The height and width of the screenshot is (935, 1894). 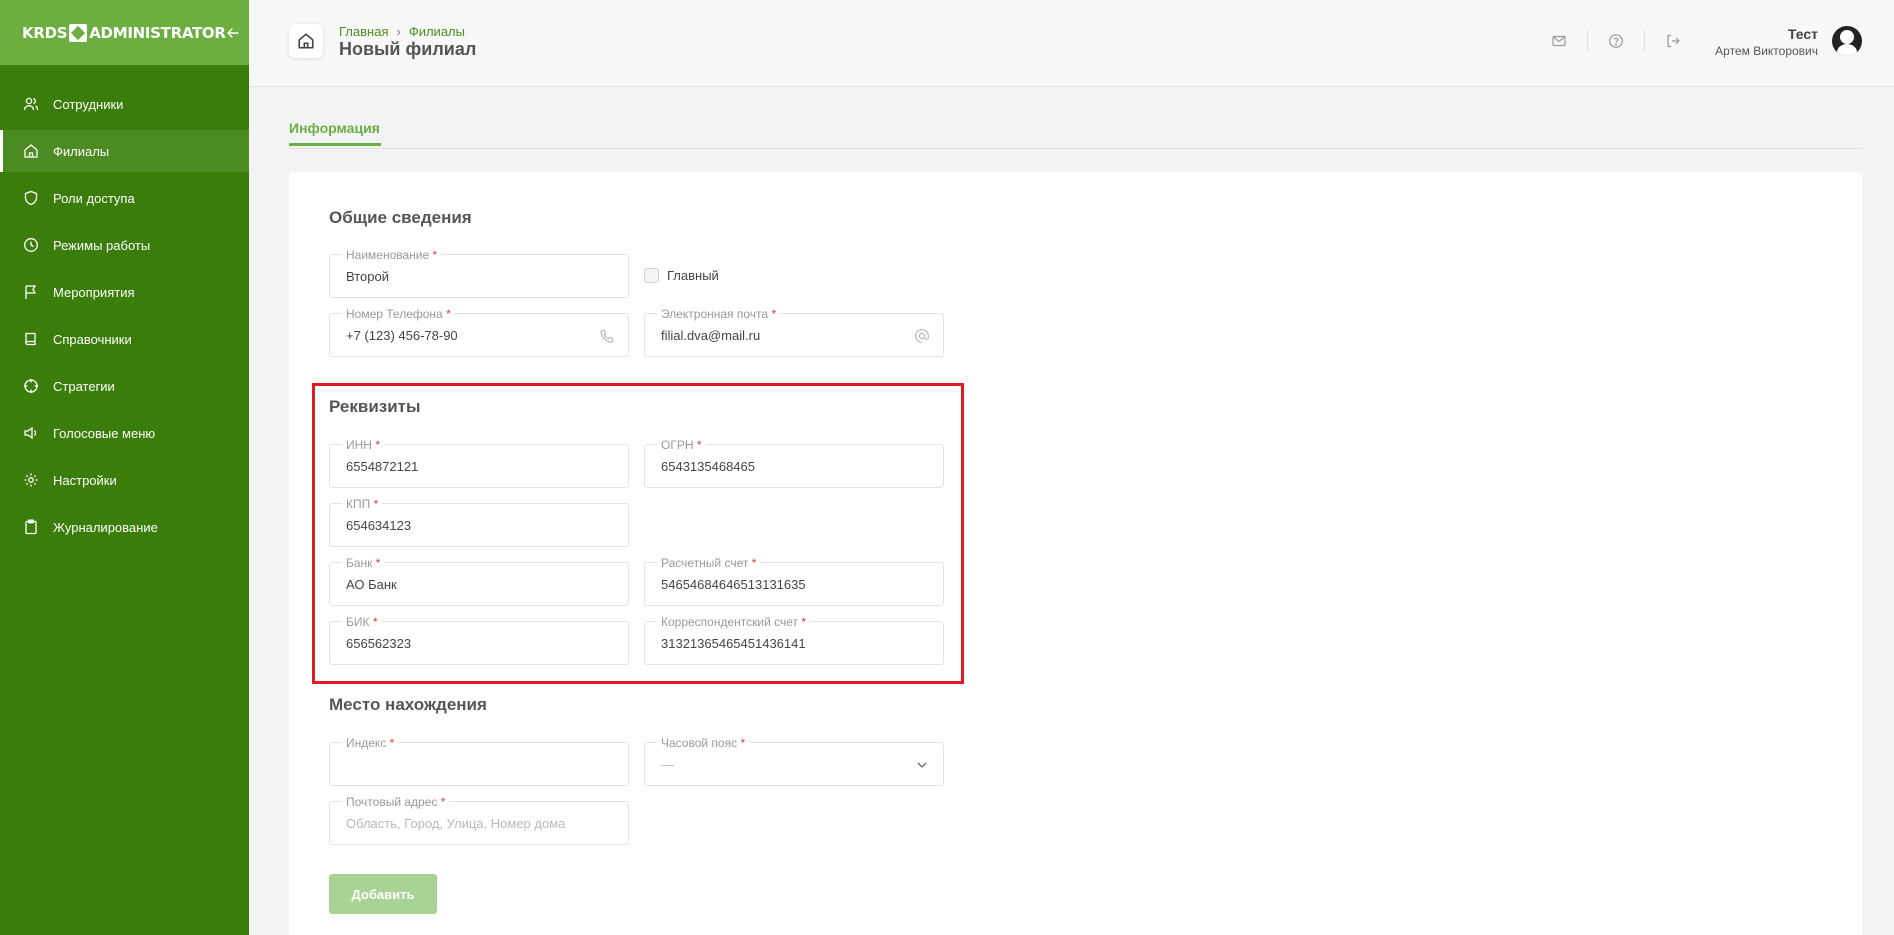 I want to click on avatar, so click(x=1847, y=41).